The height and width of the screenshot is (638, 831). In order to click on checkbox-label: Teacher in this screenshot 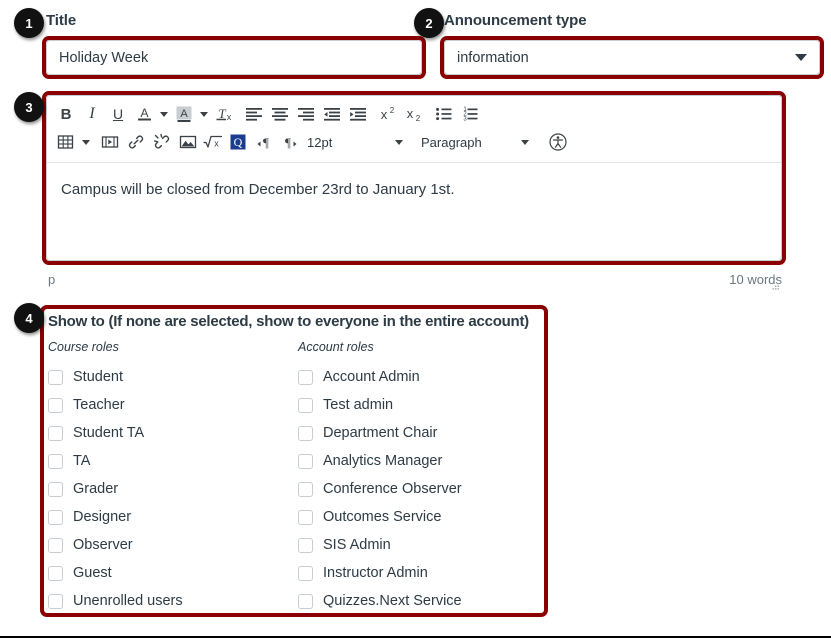, I will do `click(99, 405)`.